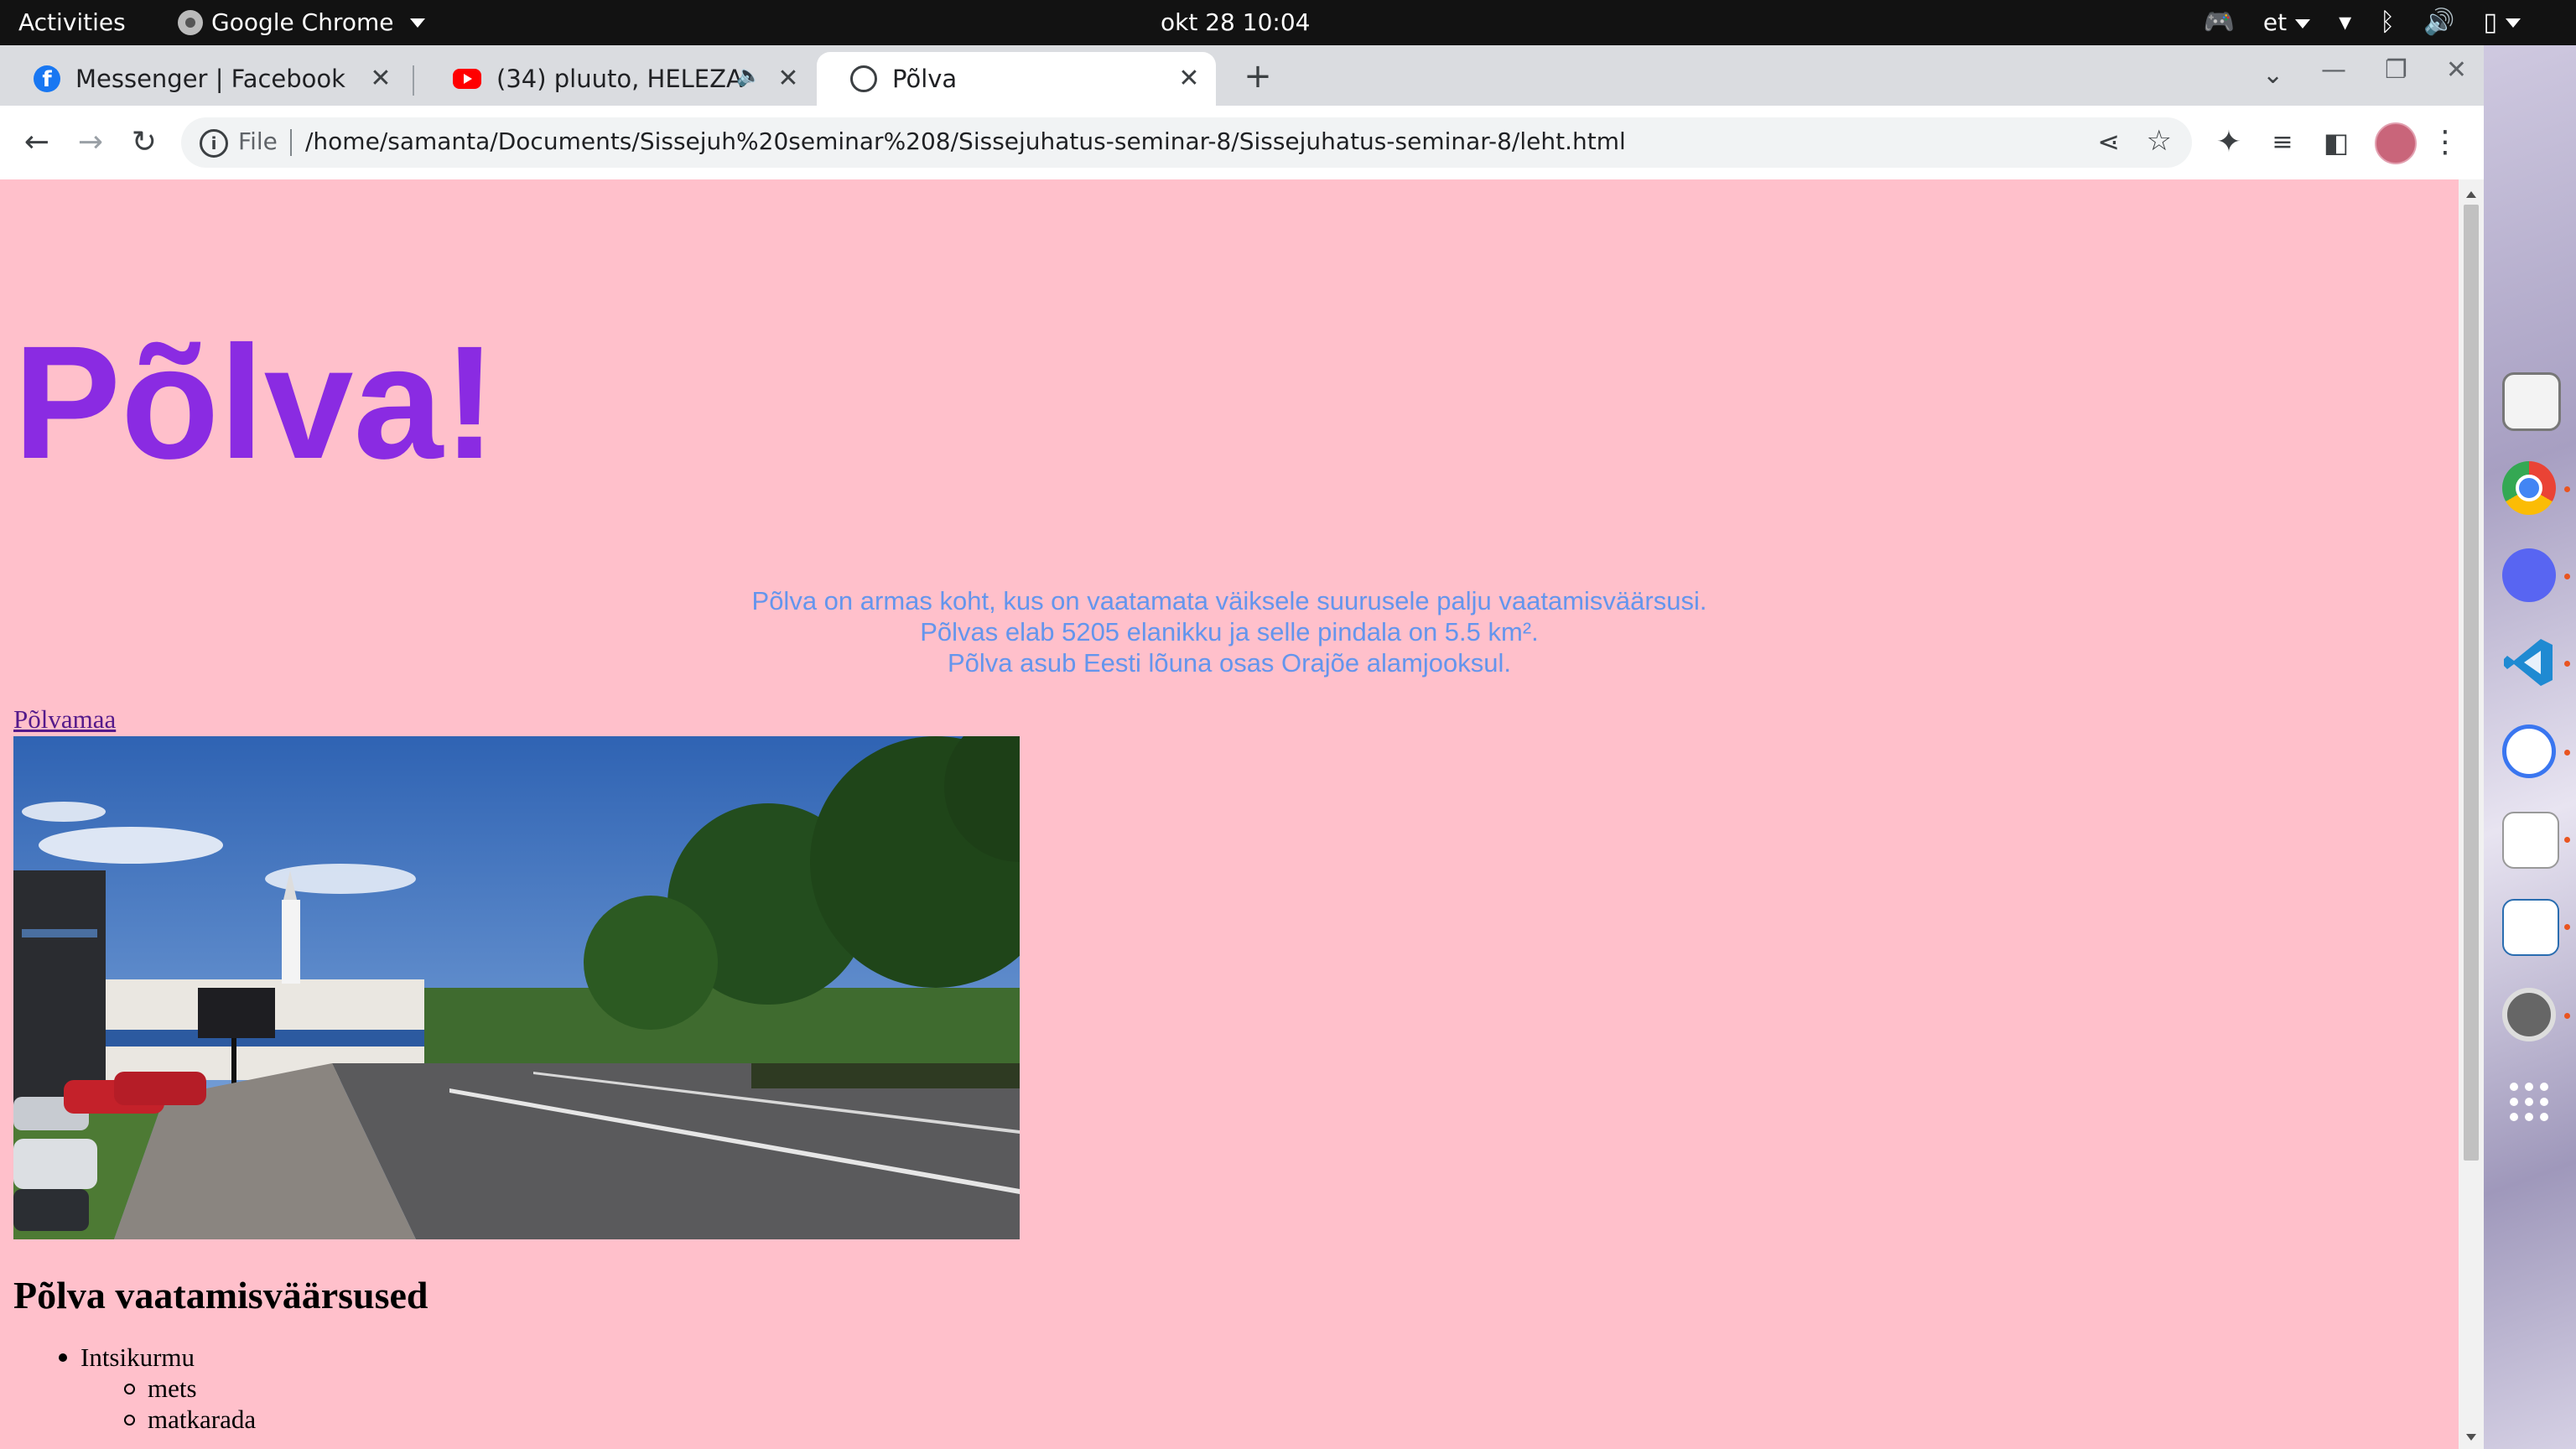 The width and height of the screenshot is (2576, 1449). I want to click on bookmark-star-icon: ☆, so click(2159, 141).